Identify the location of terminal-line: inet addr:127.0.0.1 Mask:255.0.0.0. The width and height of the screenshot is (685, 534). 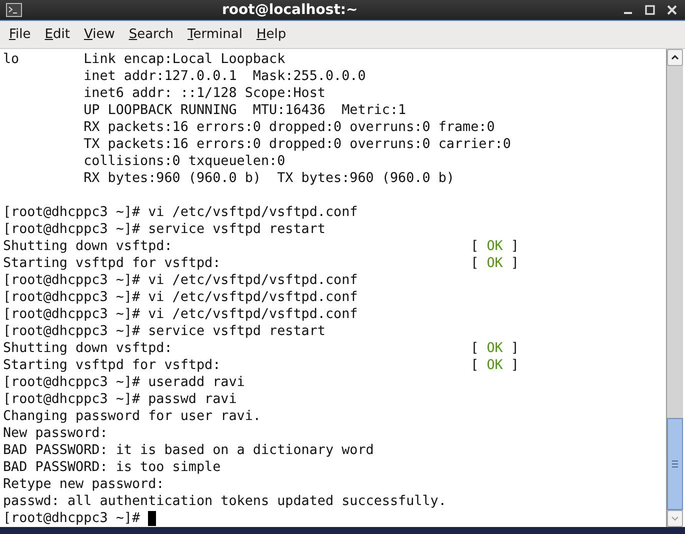
(224, 76).